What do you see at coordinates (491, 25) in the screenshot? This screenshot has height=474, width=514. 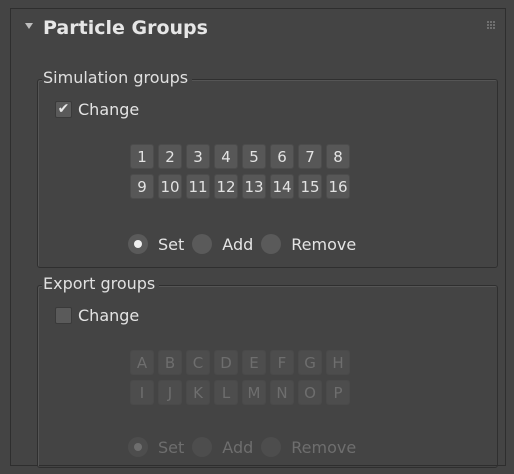 I see `drag-grip-icon` at bounding box center [491, 25].